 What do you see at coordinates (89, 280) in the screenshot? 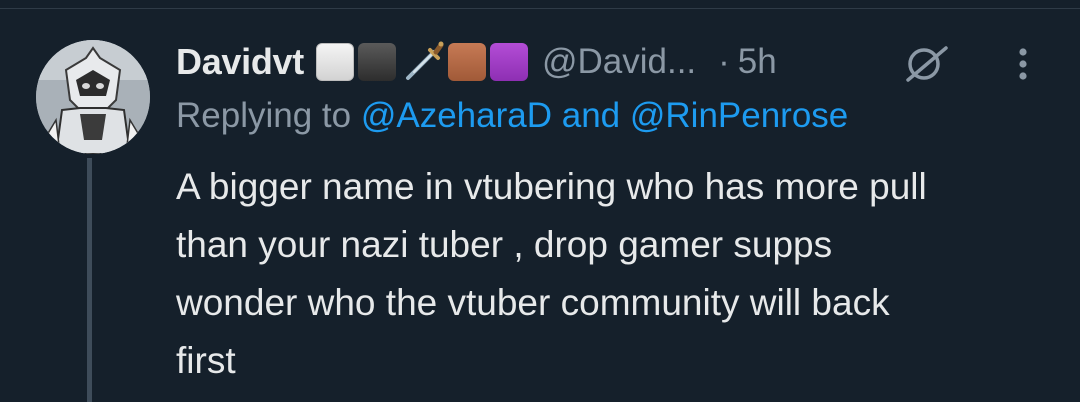
I see `thread-line` at bounding box center [89, 280].